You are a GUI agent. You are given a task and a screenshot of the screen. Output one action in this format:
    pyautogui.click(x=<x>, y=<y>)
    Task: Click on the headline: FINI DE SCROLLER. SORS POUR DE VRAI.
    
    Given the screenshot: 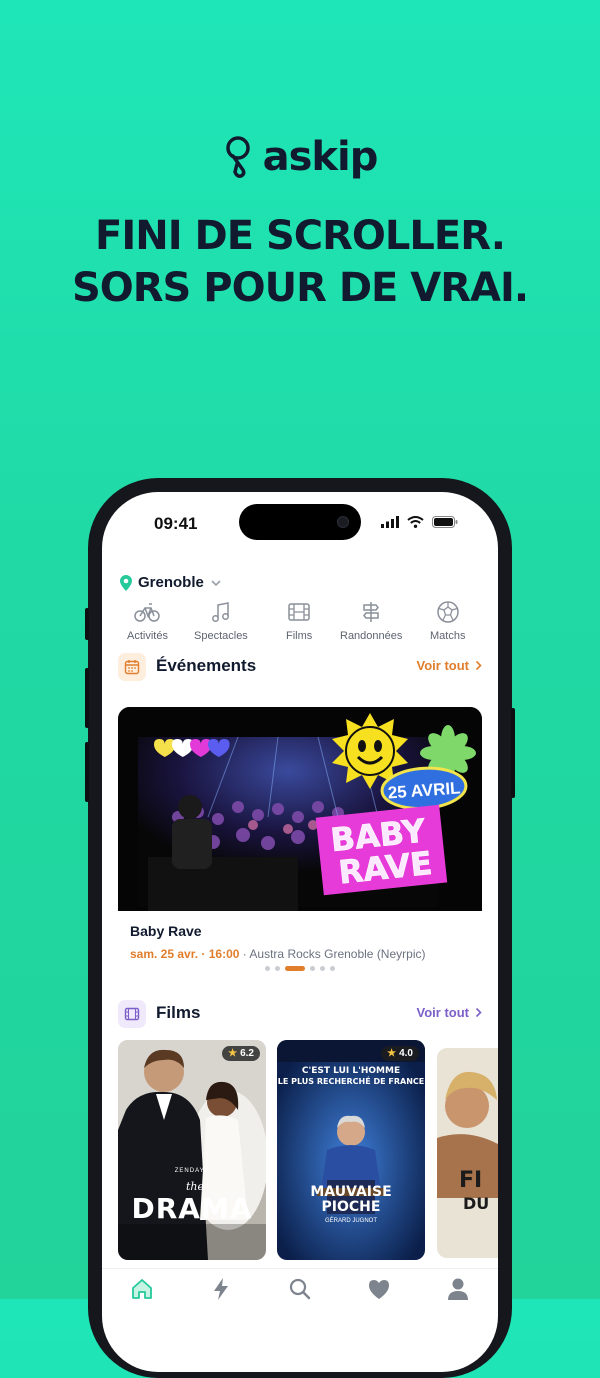 What is the action you would take?
    pyautogui.click(x=300, y=262)
    